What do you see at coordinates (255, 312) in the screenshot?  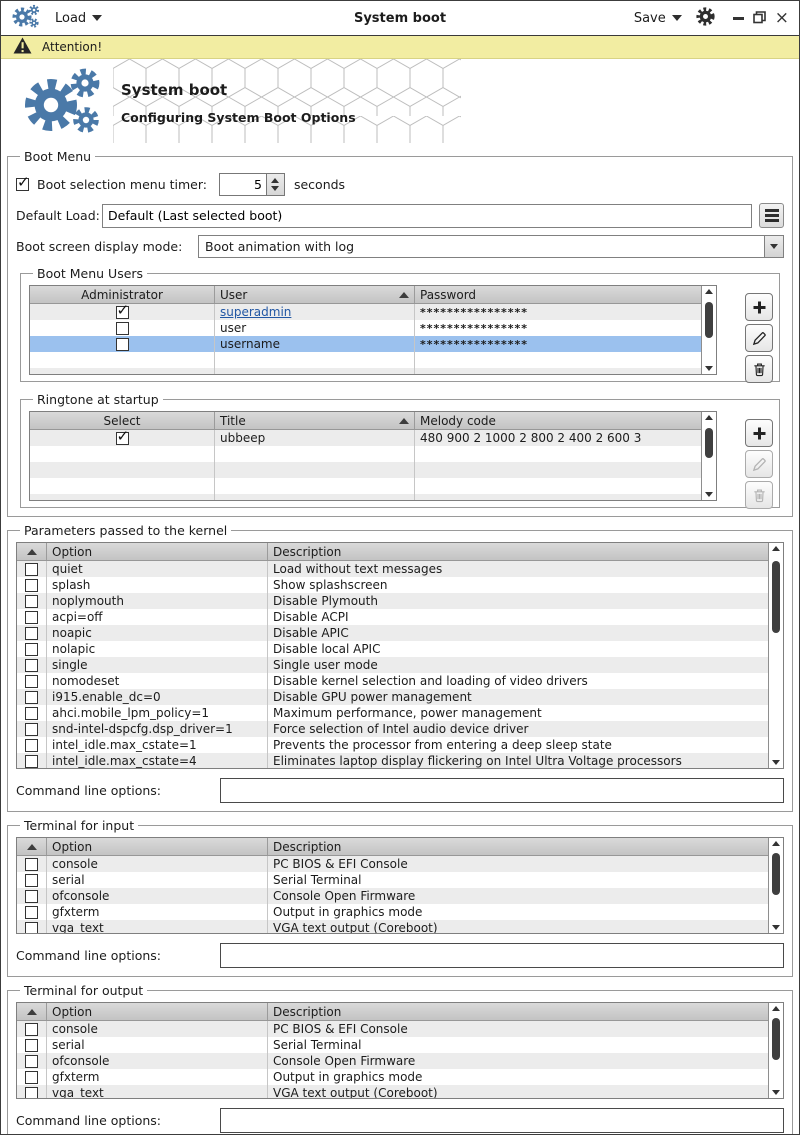 I see `user-link: superadmin` at bounding box center [255, 312].